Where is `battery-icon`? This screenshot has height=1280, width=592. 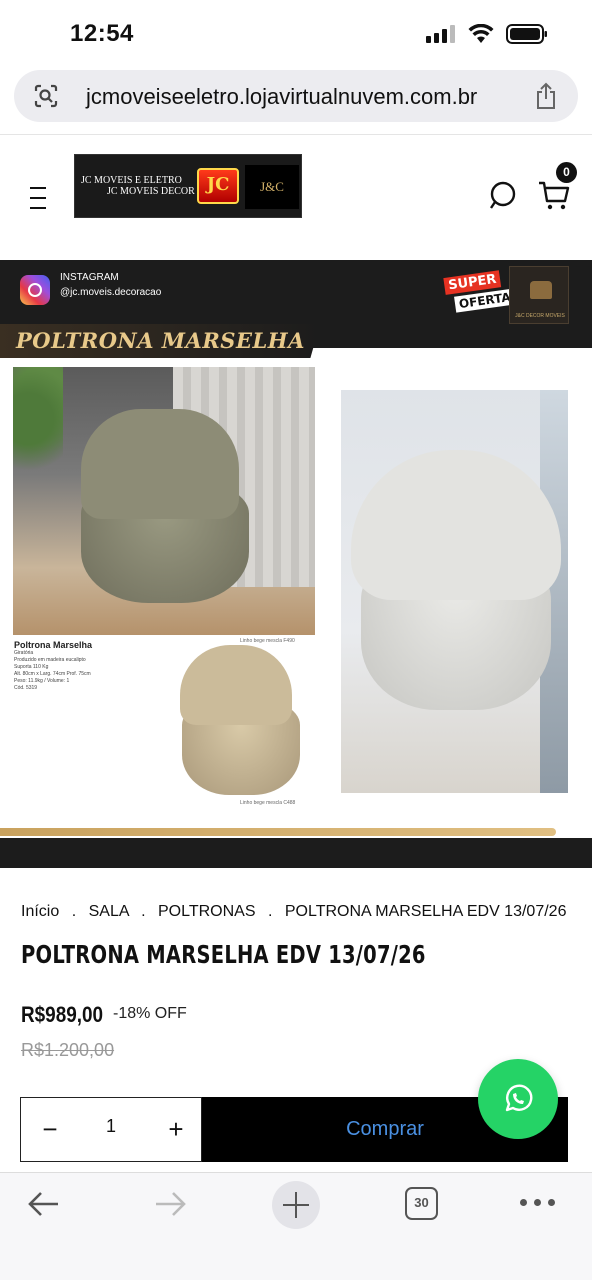 battery-icon is located at coordinates (526, 34).